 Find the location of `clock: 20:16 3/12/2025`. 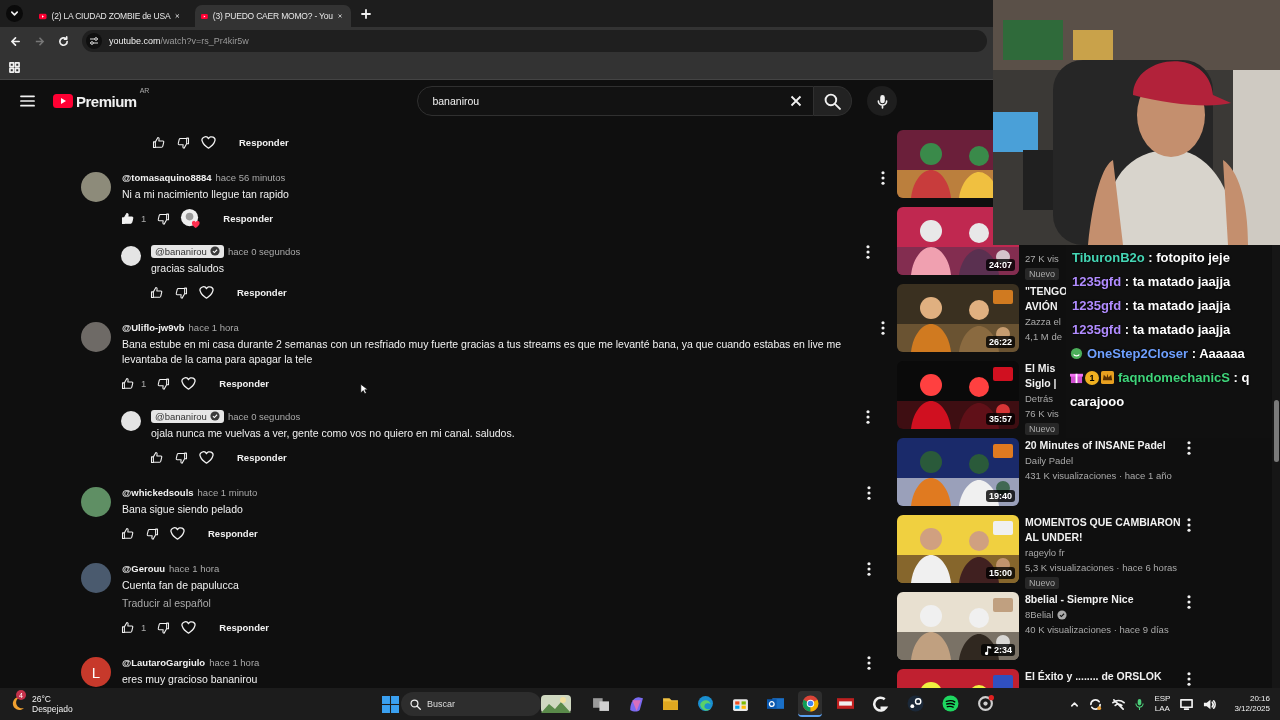

clock: 20:16 3/12/2025 is located at coordinates (1252, 704).